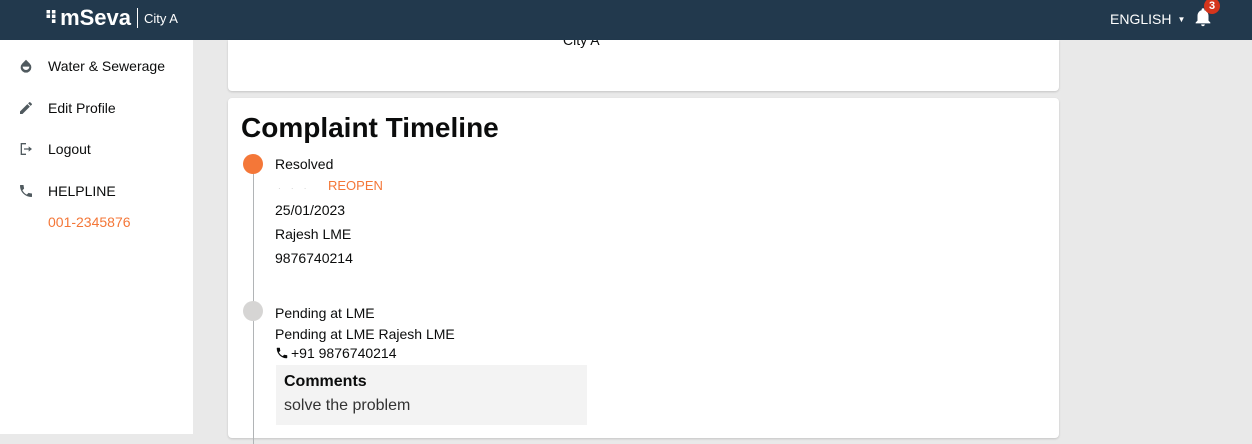 The image size is (1252, 444). I want to click on city-name: City A, so click(161, 18).